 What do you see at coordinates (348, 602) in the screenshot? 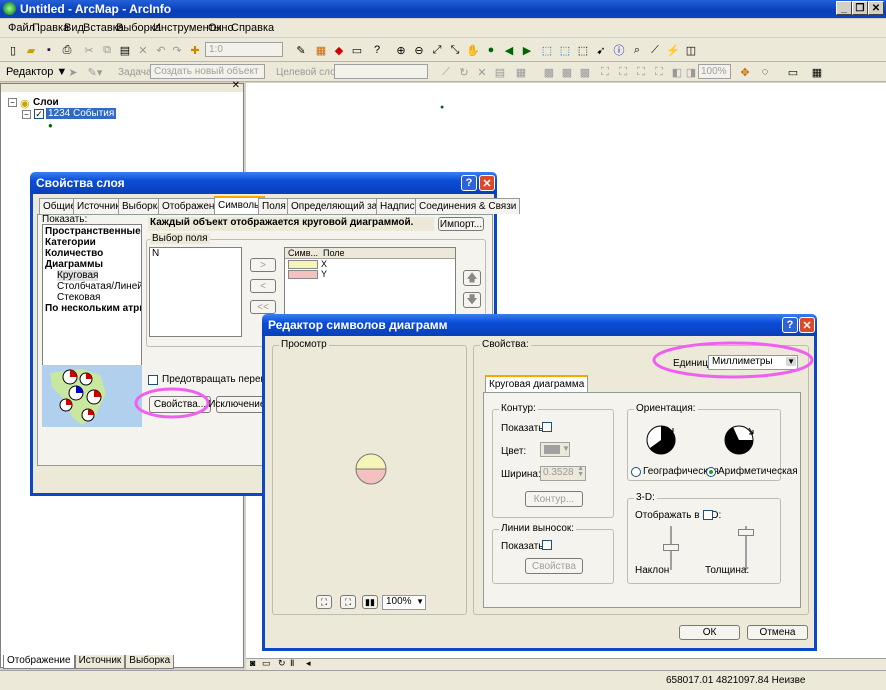
I see `preview-zoom-out-icon: ⛶` at bounding box center [348, 602].